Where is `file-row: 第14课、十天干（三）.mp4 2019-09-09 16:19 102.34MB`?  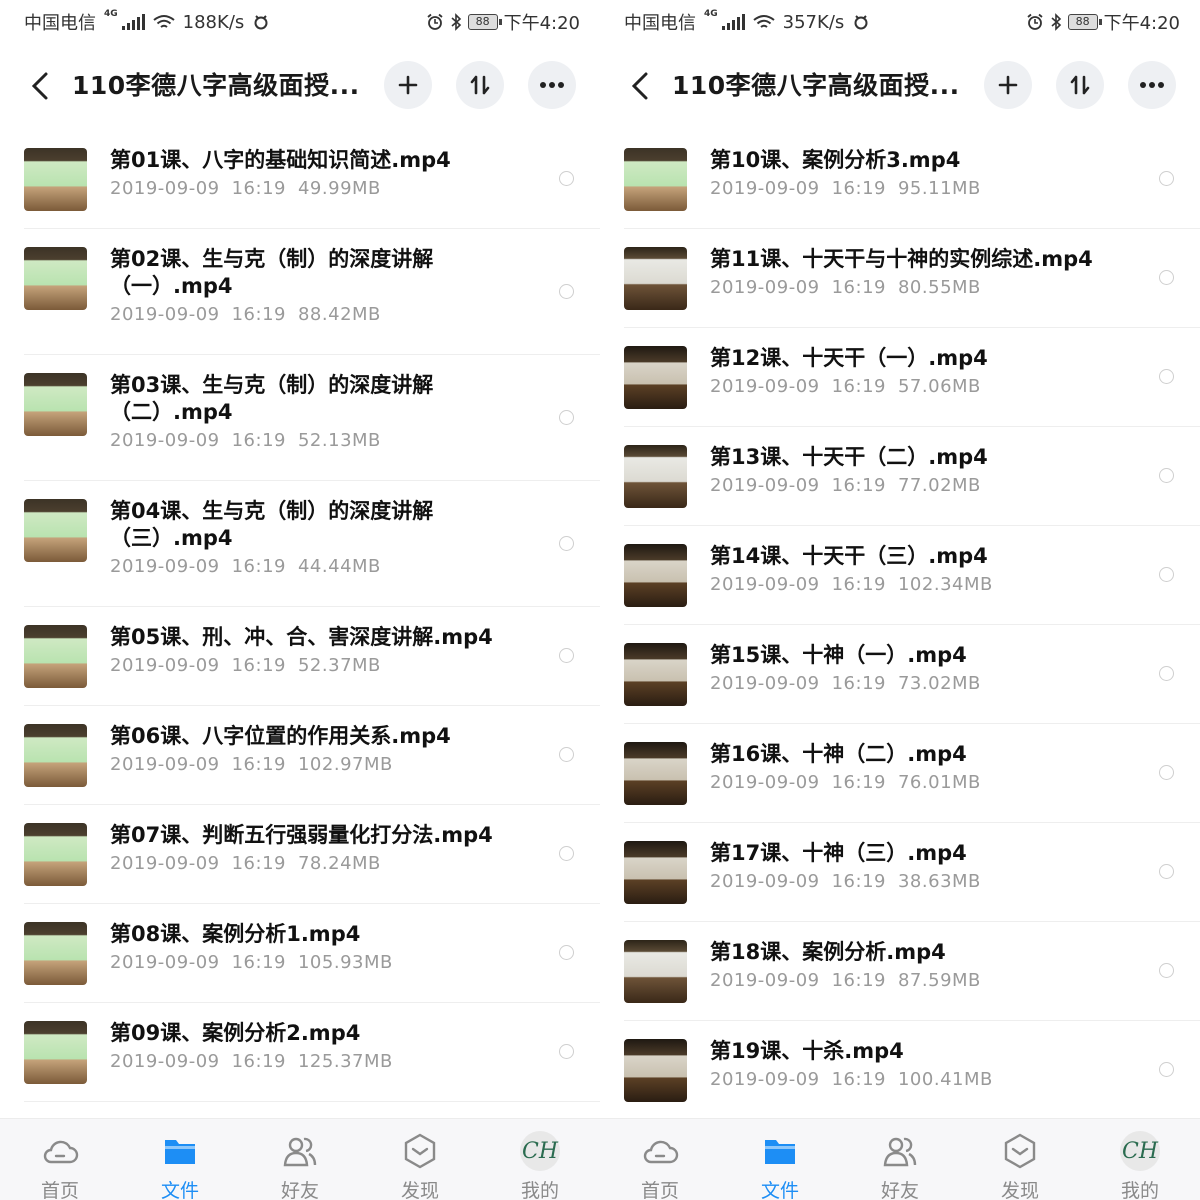 file-row: 第14课、十天干（三）.mp4 2019-09-09 16:19 102.34MB is located at coordinates (912, 575).